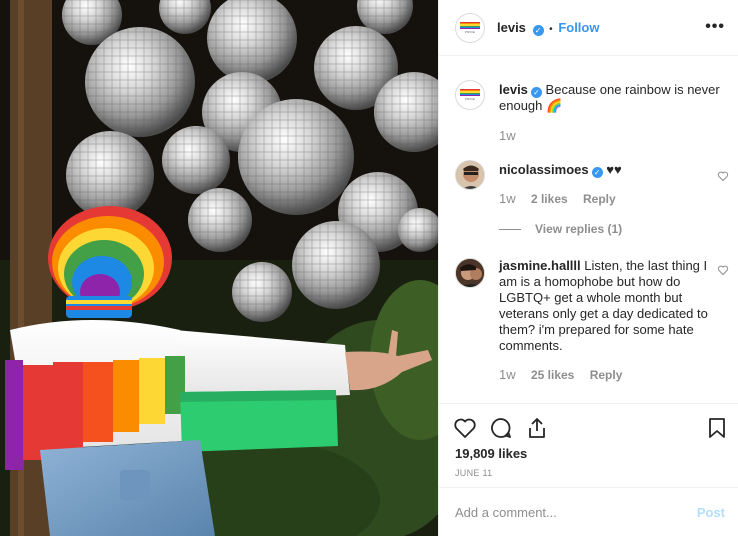 This screenshot has width=738, height=536. What do you see at coordinates (548, 28) in the screenshot?
I see `header-user-line: levis ✓ • Follow` at bounding box center [548, 28].